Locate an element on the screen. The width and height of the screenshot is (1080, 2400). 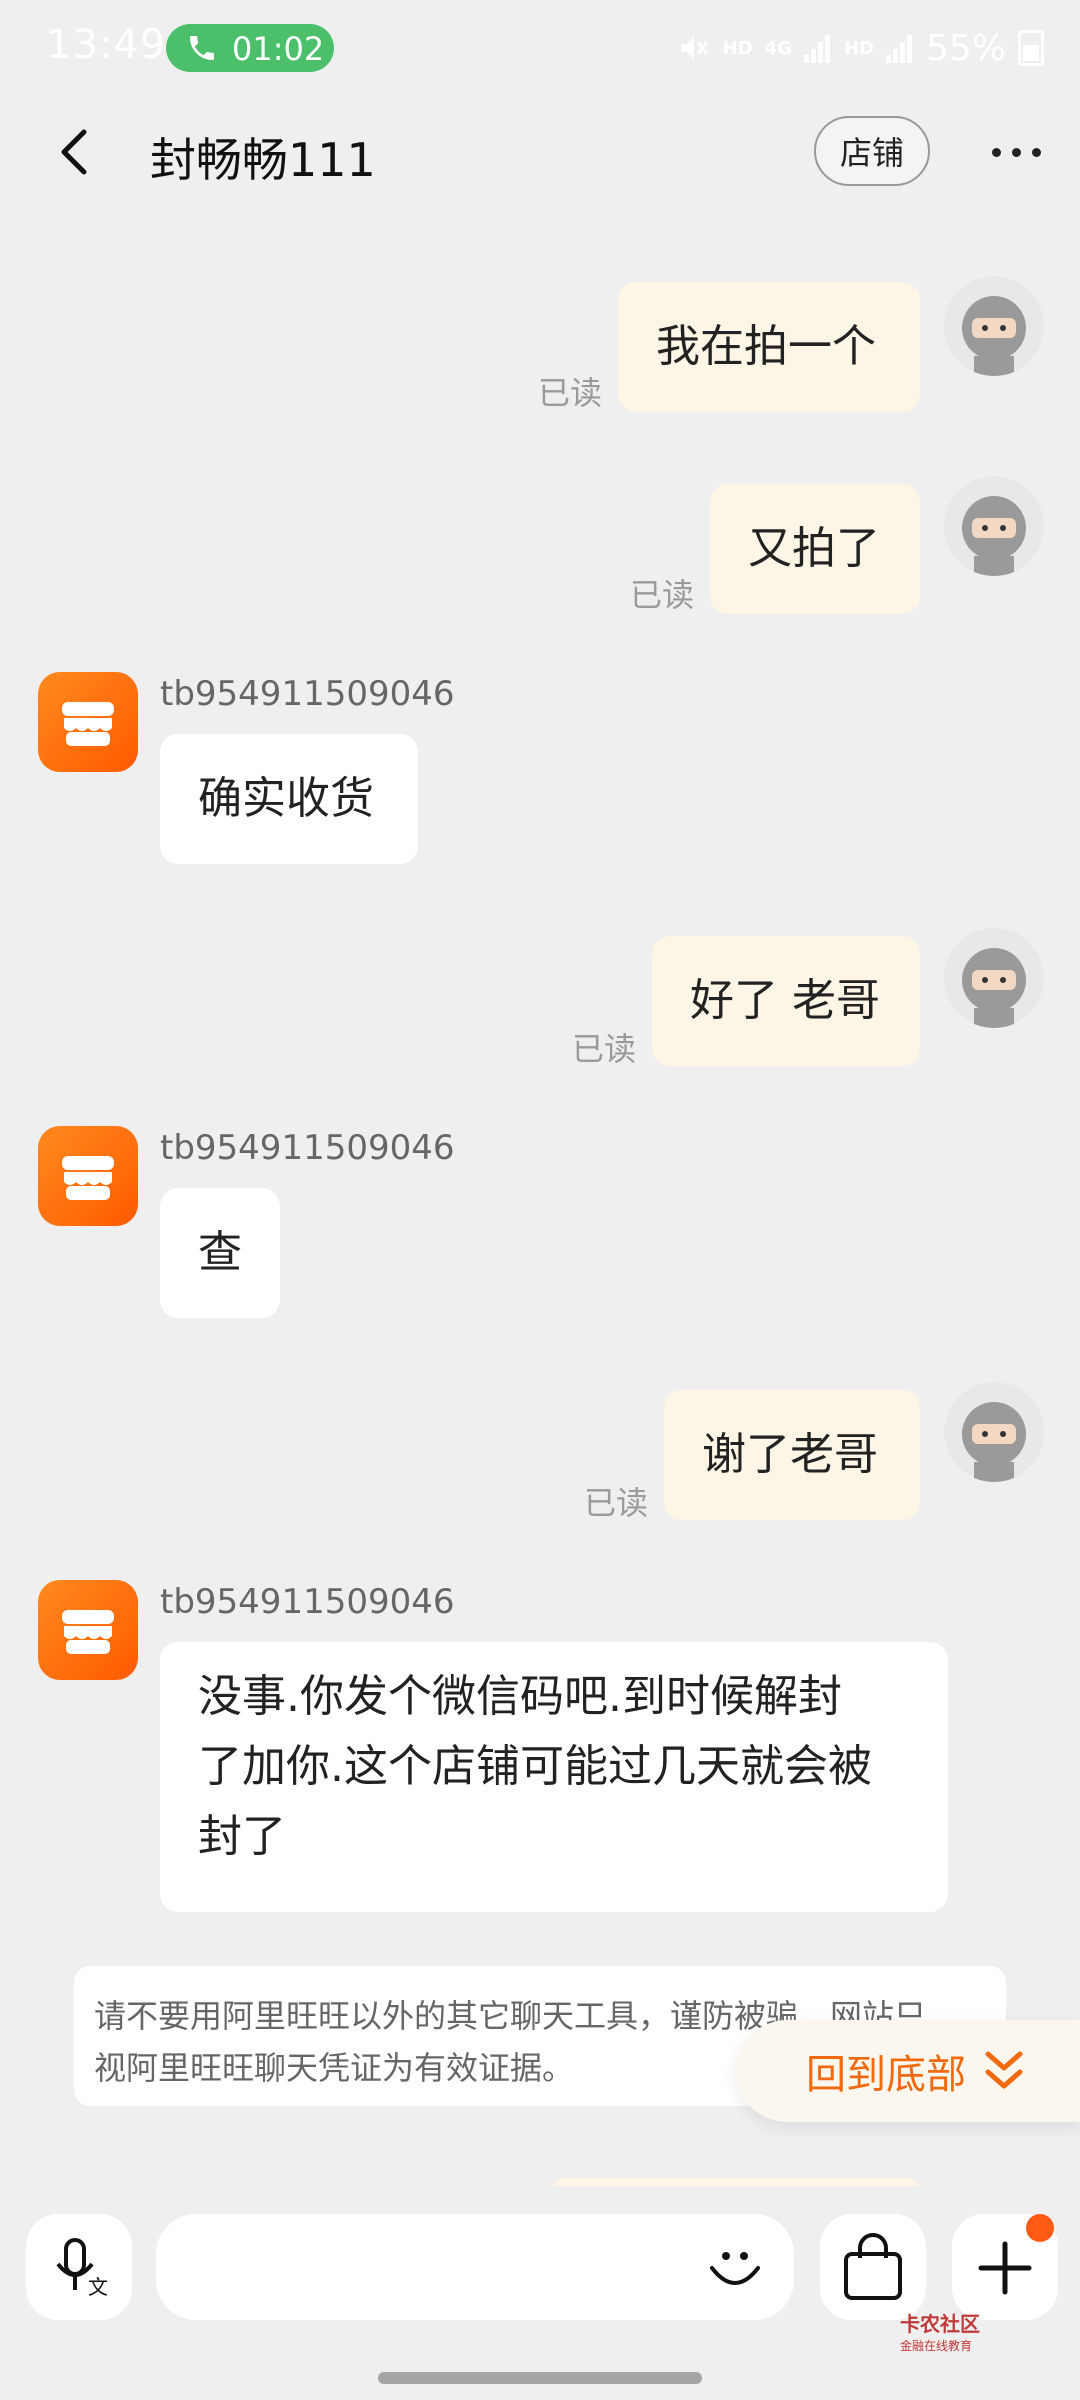
outgoing-message: 又拍了 is located at coordinates (815, 549).